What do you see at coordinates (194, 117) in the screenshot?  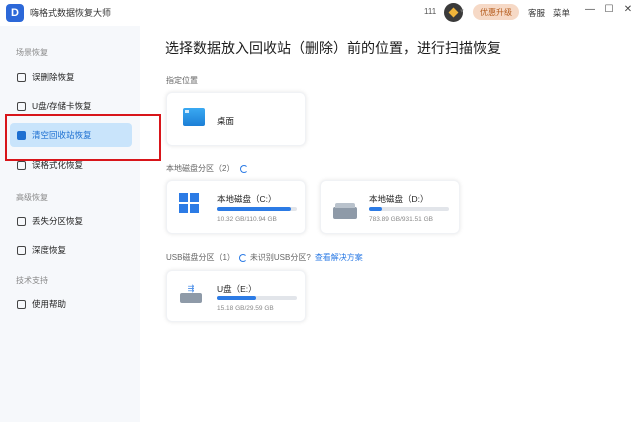 I see `desktop-icon` at bounding box center [194, 117].